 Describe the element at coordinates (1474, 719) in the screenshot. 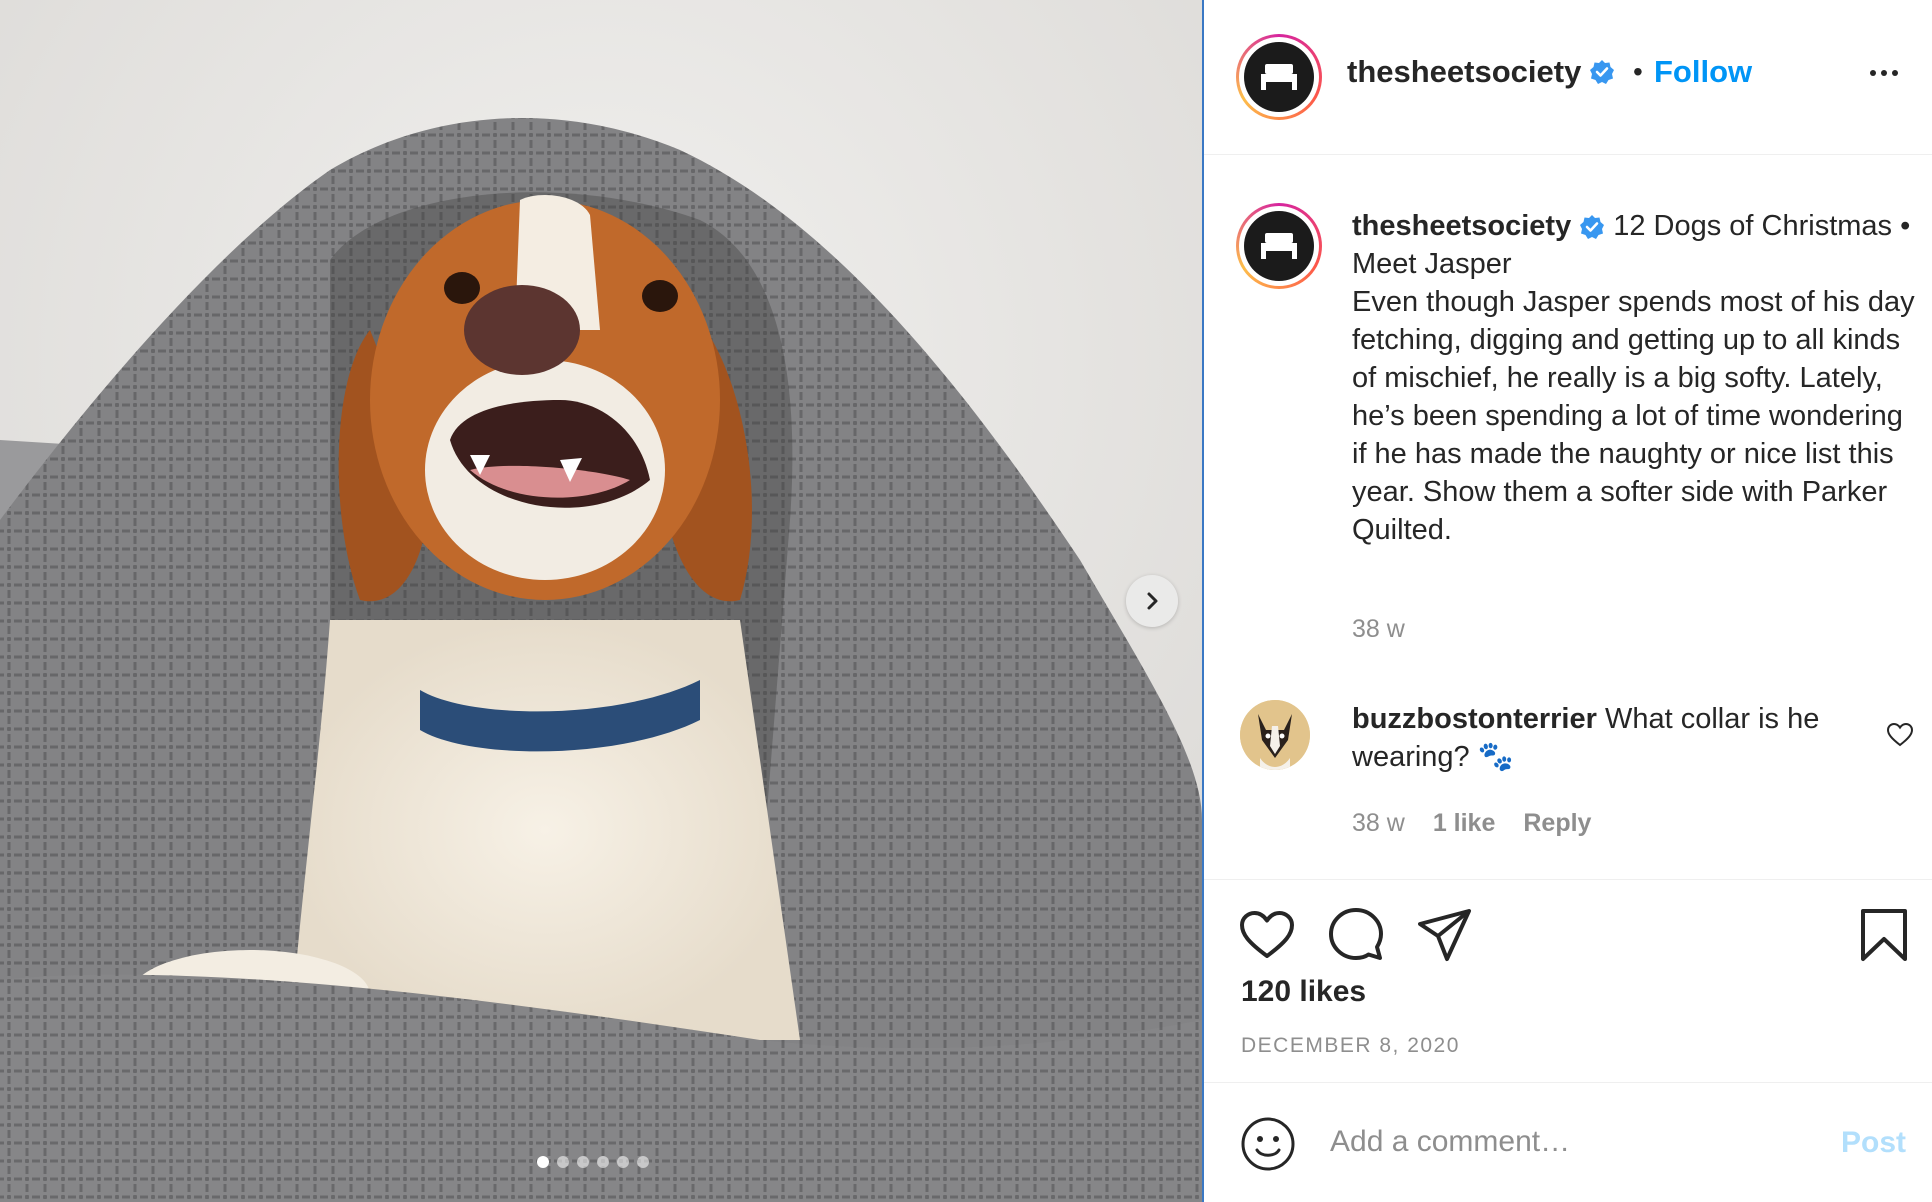

I see `comment-username: buzzbostonterrier` at that location.